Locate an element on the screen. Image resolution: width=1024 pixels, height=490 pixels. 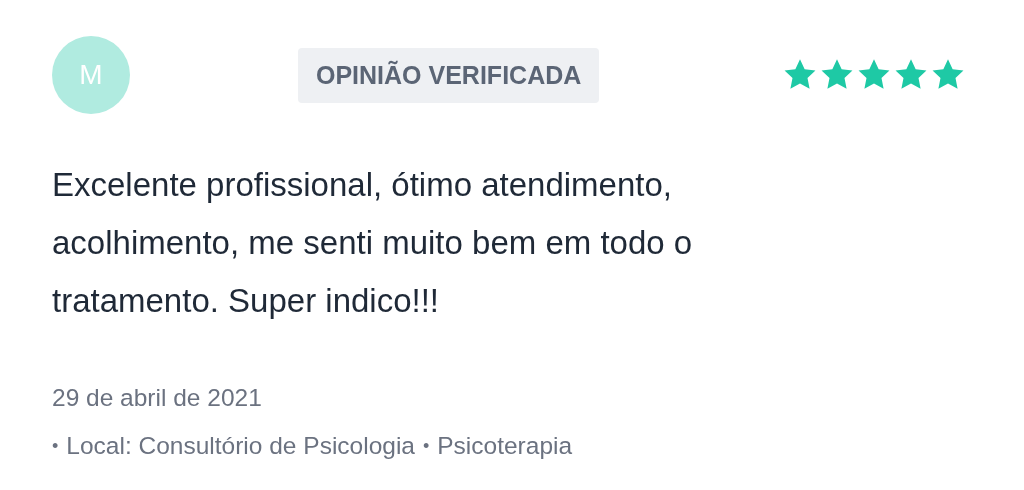
detail-text: Local: Consultório de Psicologia is located at coordinates (240, 446).